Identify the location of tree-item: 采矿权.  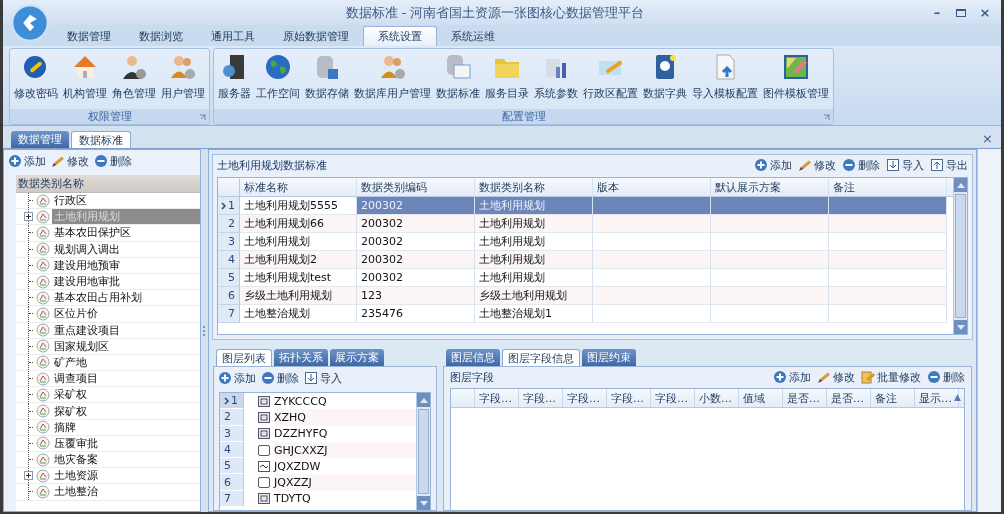
(126, 395).